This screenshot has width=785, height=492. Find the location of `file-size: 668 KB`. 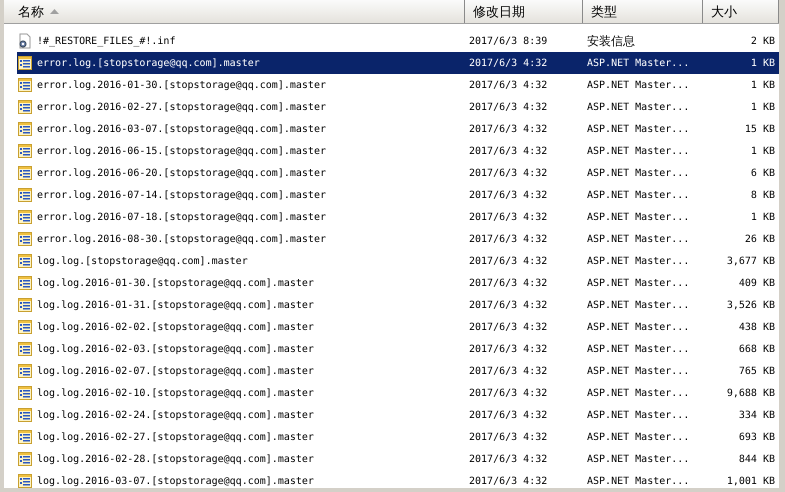

file-size: 668 KB is located at coordinates (757, 349).